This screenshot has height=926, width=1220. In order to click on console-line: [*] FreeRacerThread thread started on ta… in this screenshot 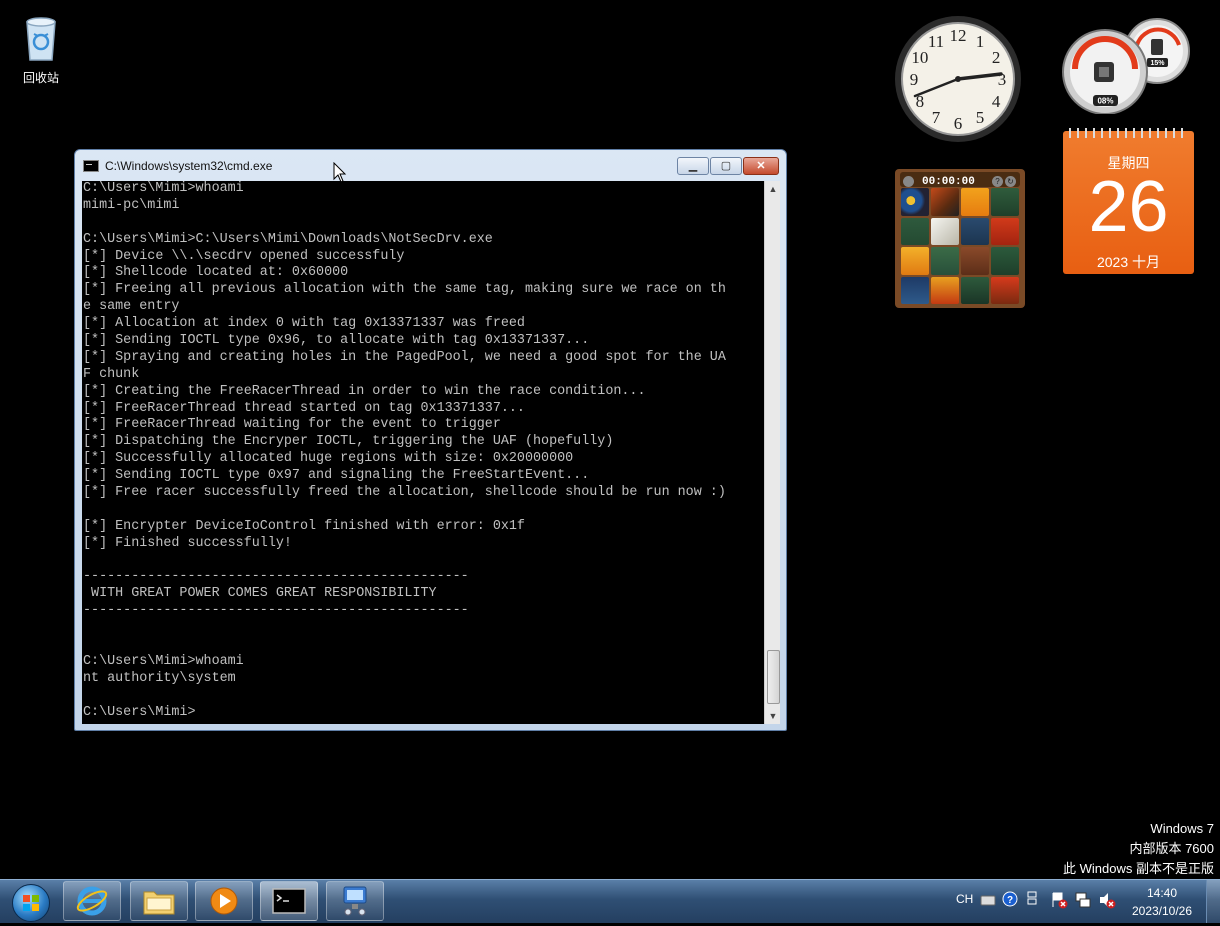, I will do `click(304, 408)`.